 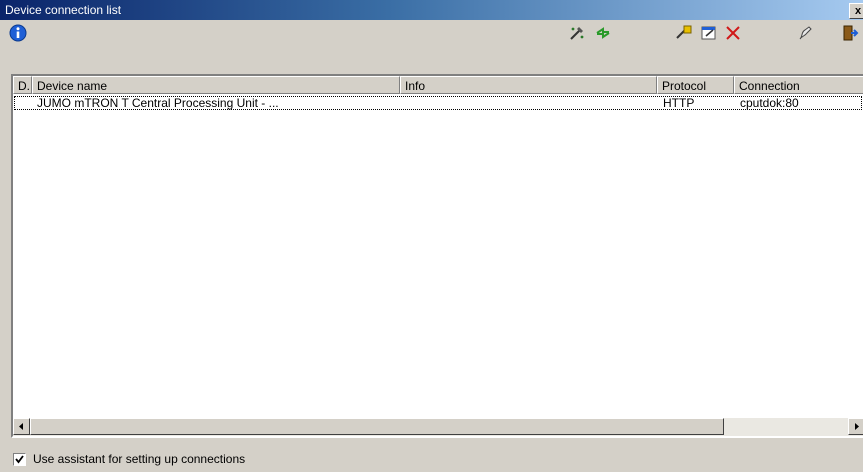 I want to click on refresh-icon, so click(x=603, y=33).